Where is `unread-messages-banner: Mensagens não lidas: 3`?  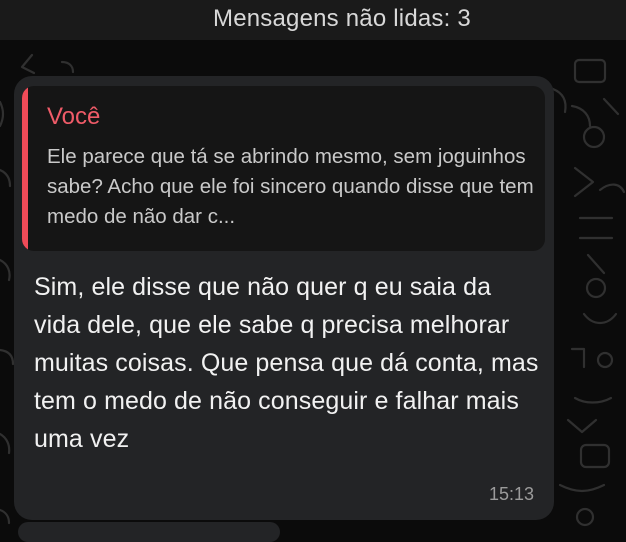 unread-messages-banner: Mensagens não lidas: 3 is located at coordinates (313, 20).